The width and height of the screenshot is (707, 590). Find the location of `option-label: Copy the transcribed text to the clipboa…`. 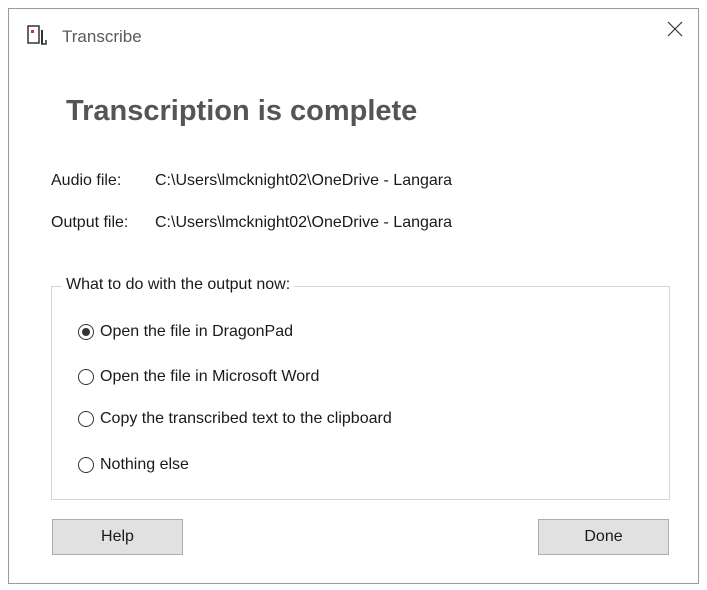

option-label: Copy the transcribed text to the clipboa… is located at coordinates (246, 418).